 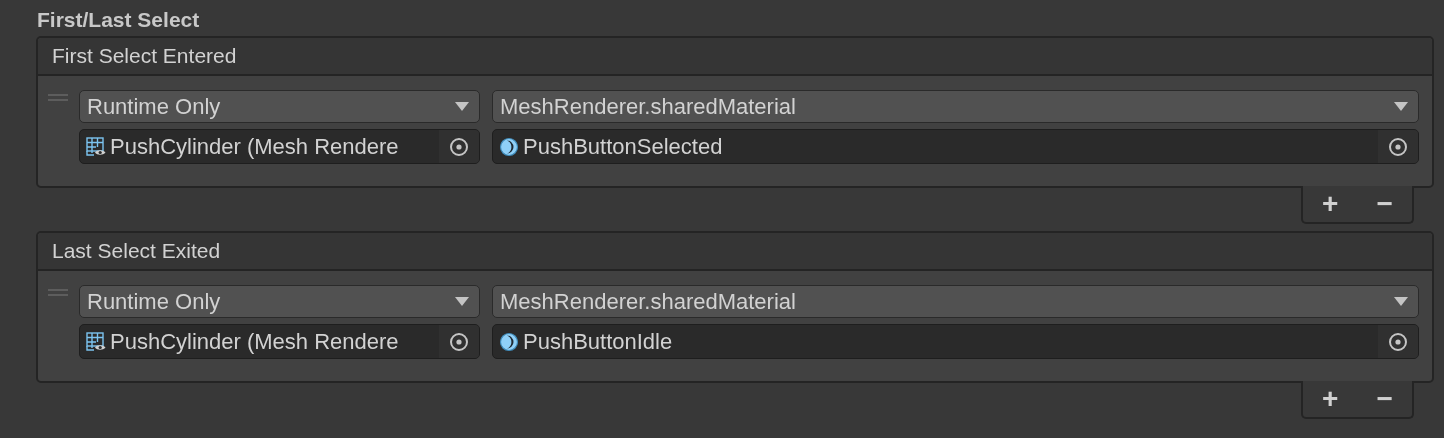 What do you see at coordinates (735, 252) in the screenshot?
I see `event-title: Last Select Exited` at bounding box center [735, 252].